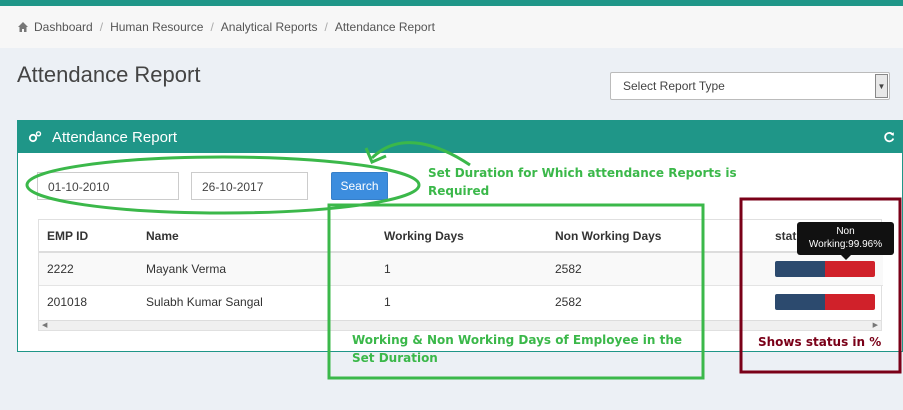 The height and width of the screenshot is (410, 903). I want to click on horizontal-scrollbar: ◀ ▶, so click(460, 325).